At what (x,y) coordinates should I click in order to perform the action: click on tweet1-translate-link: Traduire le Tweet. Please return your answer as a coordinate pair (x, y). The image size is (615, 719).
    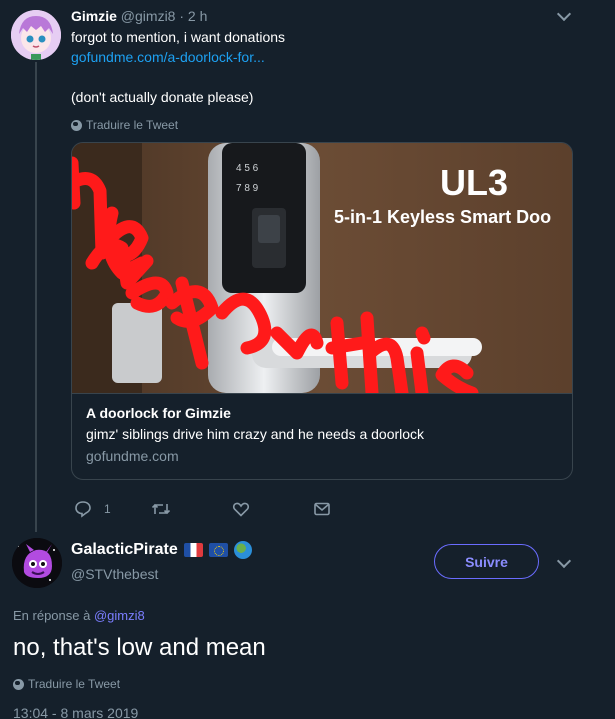
    Looking at the image, I should click on (124, 125).